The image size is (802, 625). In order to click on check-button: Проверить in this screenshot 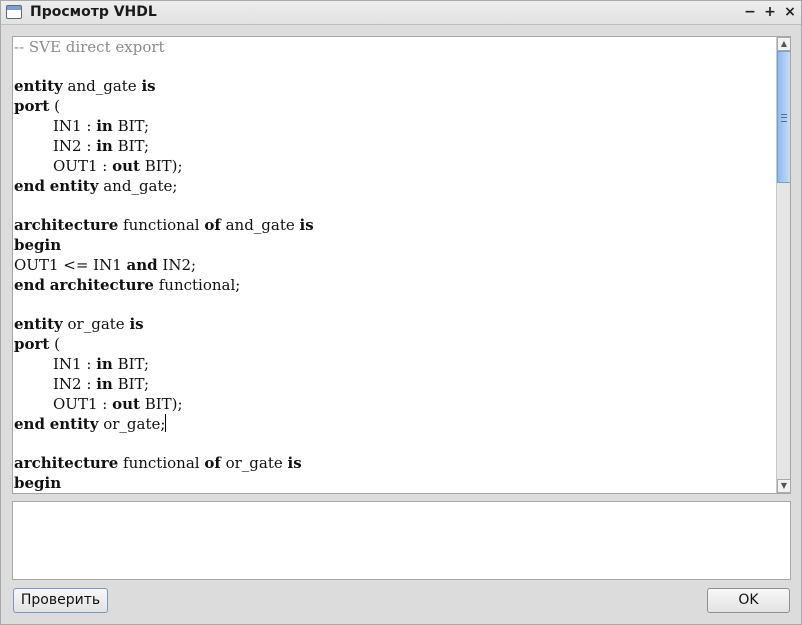, I will do `click(60, 600)`.